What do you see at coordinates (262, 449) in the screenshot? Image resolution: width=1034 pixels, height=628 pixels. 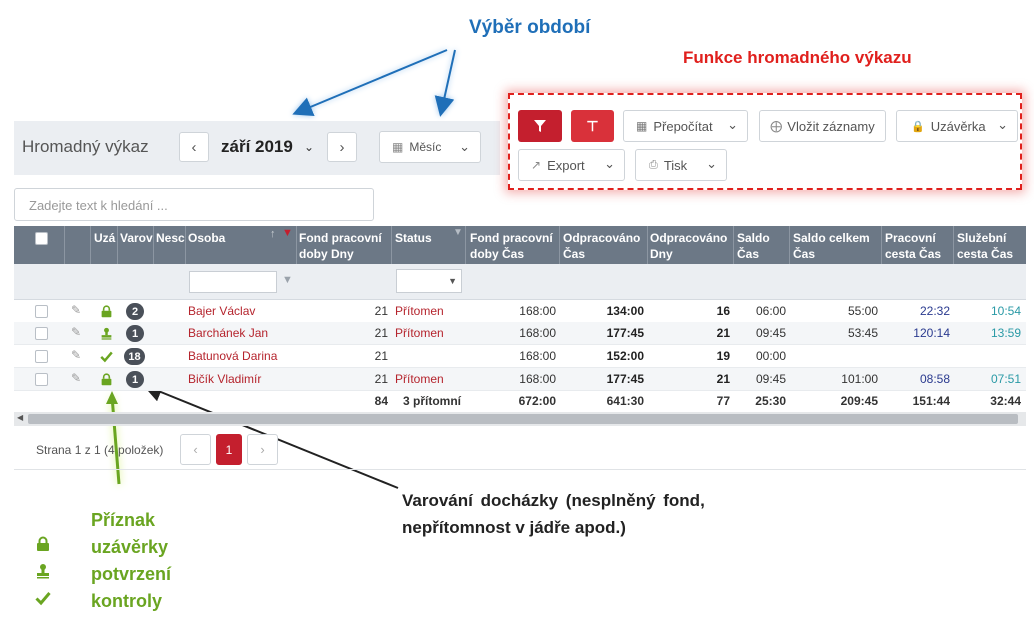 I see `next-page-button: ›` at bounding box center [262, 449].